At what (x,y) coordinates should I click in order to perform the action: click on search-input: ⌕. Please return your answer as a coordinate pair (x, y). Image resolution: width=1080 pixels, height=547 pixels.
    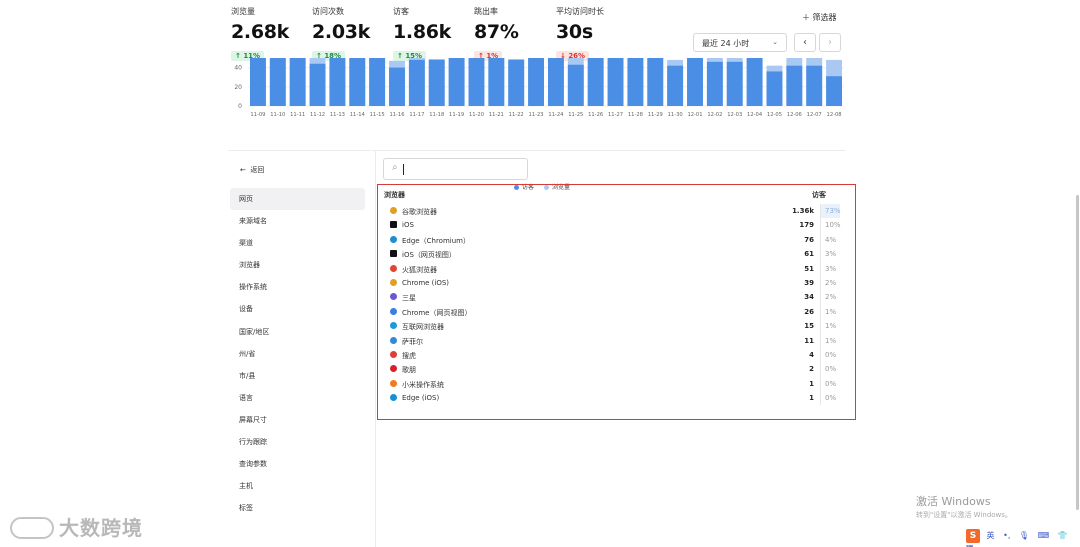
    Looking at the image, I should click on (455, 169).